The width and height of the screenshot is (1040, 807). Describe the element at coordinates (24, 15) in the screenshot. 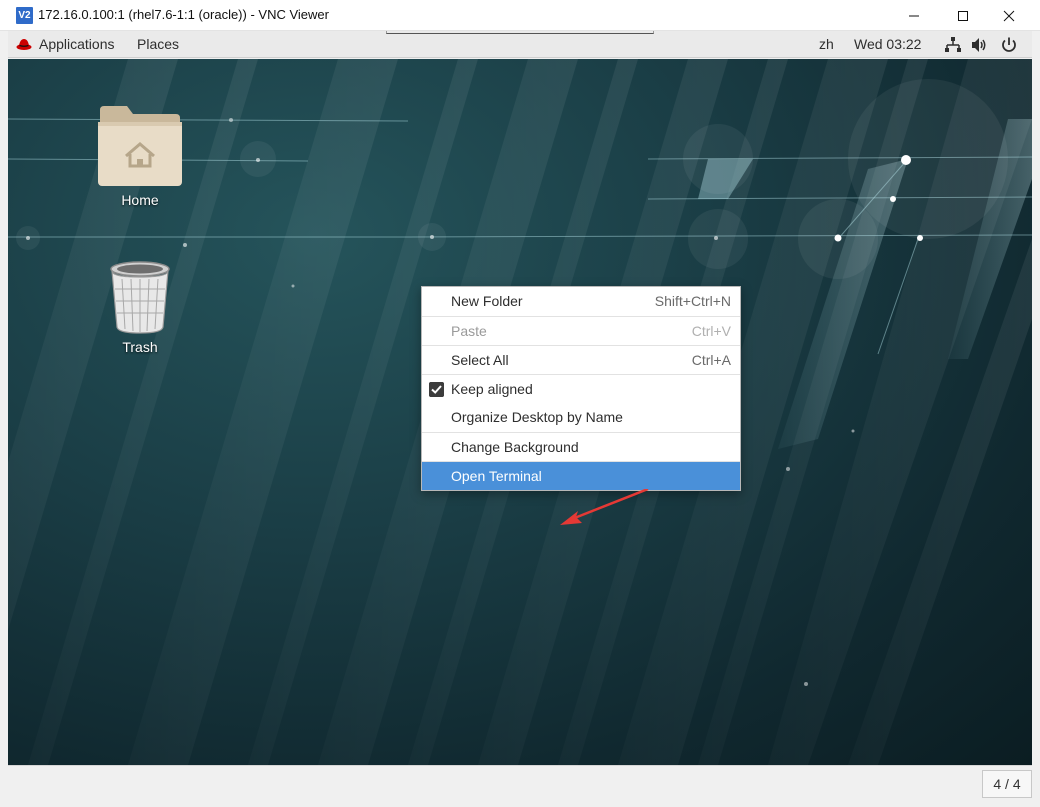

I see `vnc-viewer-app-icon: V2` at that location.